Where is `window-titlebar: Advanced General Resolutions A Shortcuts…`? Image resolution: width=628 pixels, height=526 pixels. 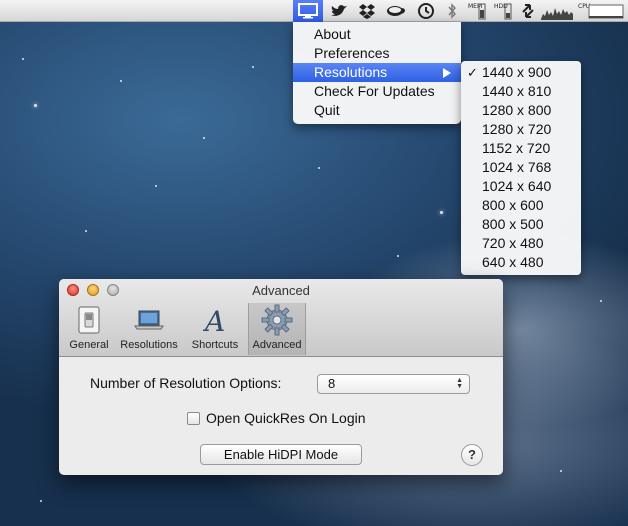 window-titlebar: Advanced General Resolutions A Shortcuts… is located at coordinates (281, 318).